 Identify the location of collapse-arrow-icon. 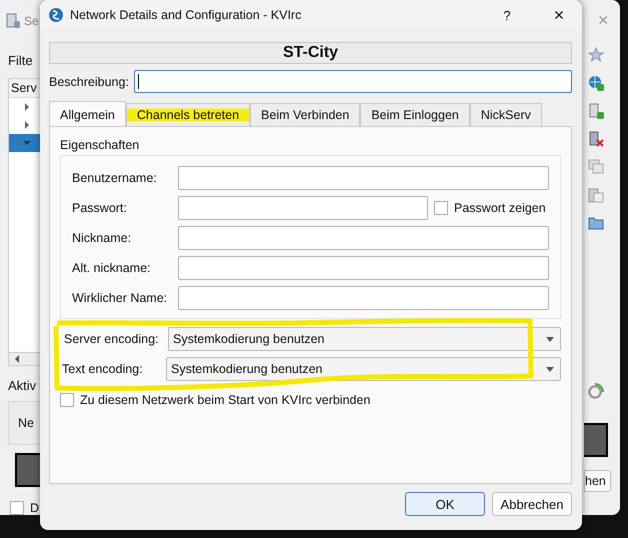
(27, 143).